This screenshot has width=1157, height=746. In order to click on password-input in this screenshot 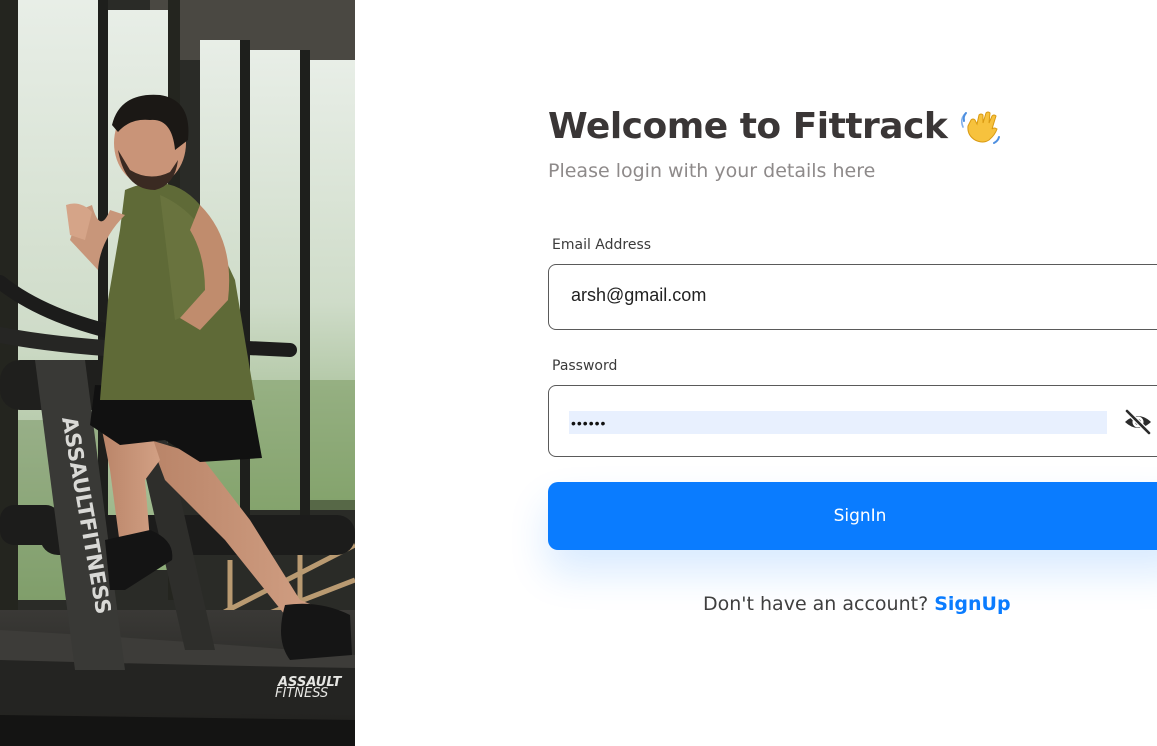, I will do `click(838, 422)`.